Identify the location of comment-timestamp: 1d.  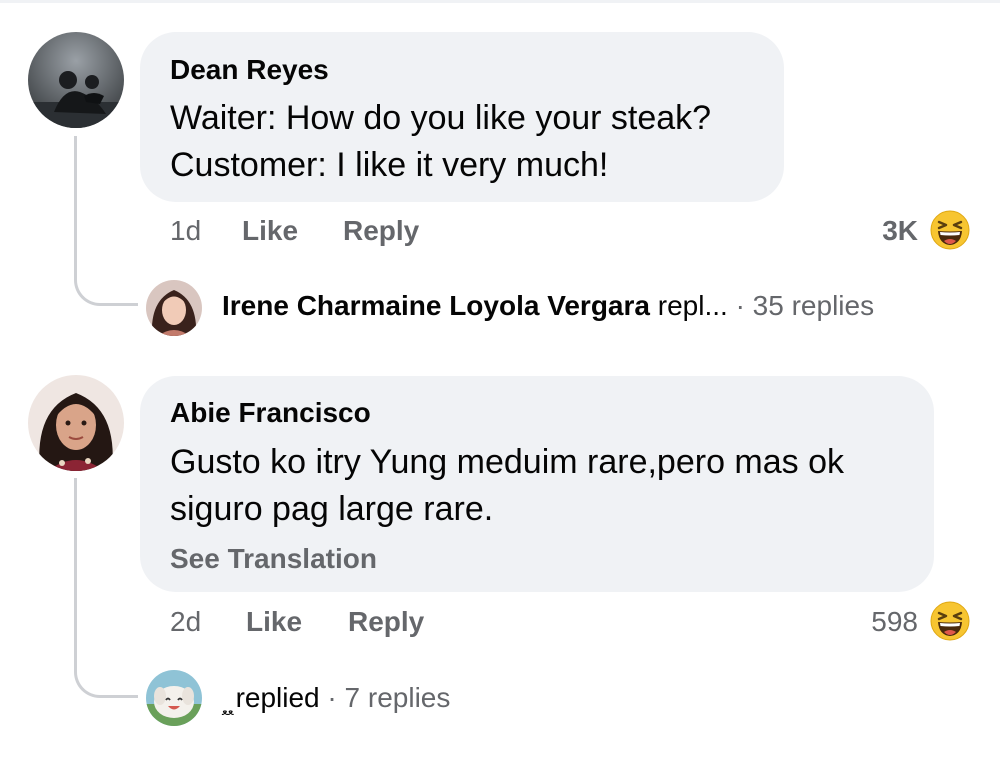
(185, 231).